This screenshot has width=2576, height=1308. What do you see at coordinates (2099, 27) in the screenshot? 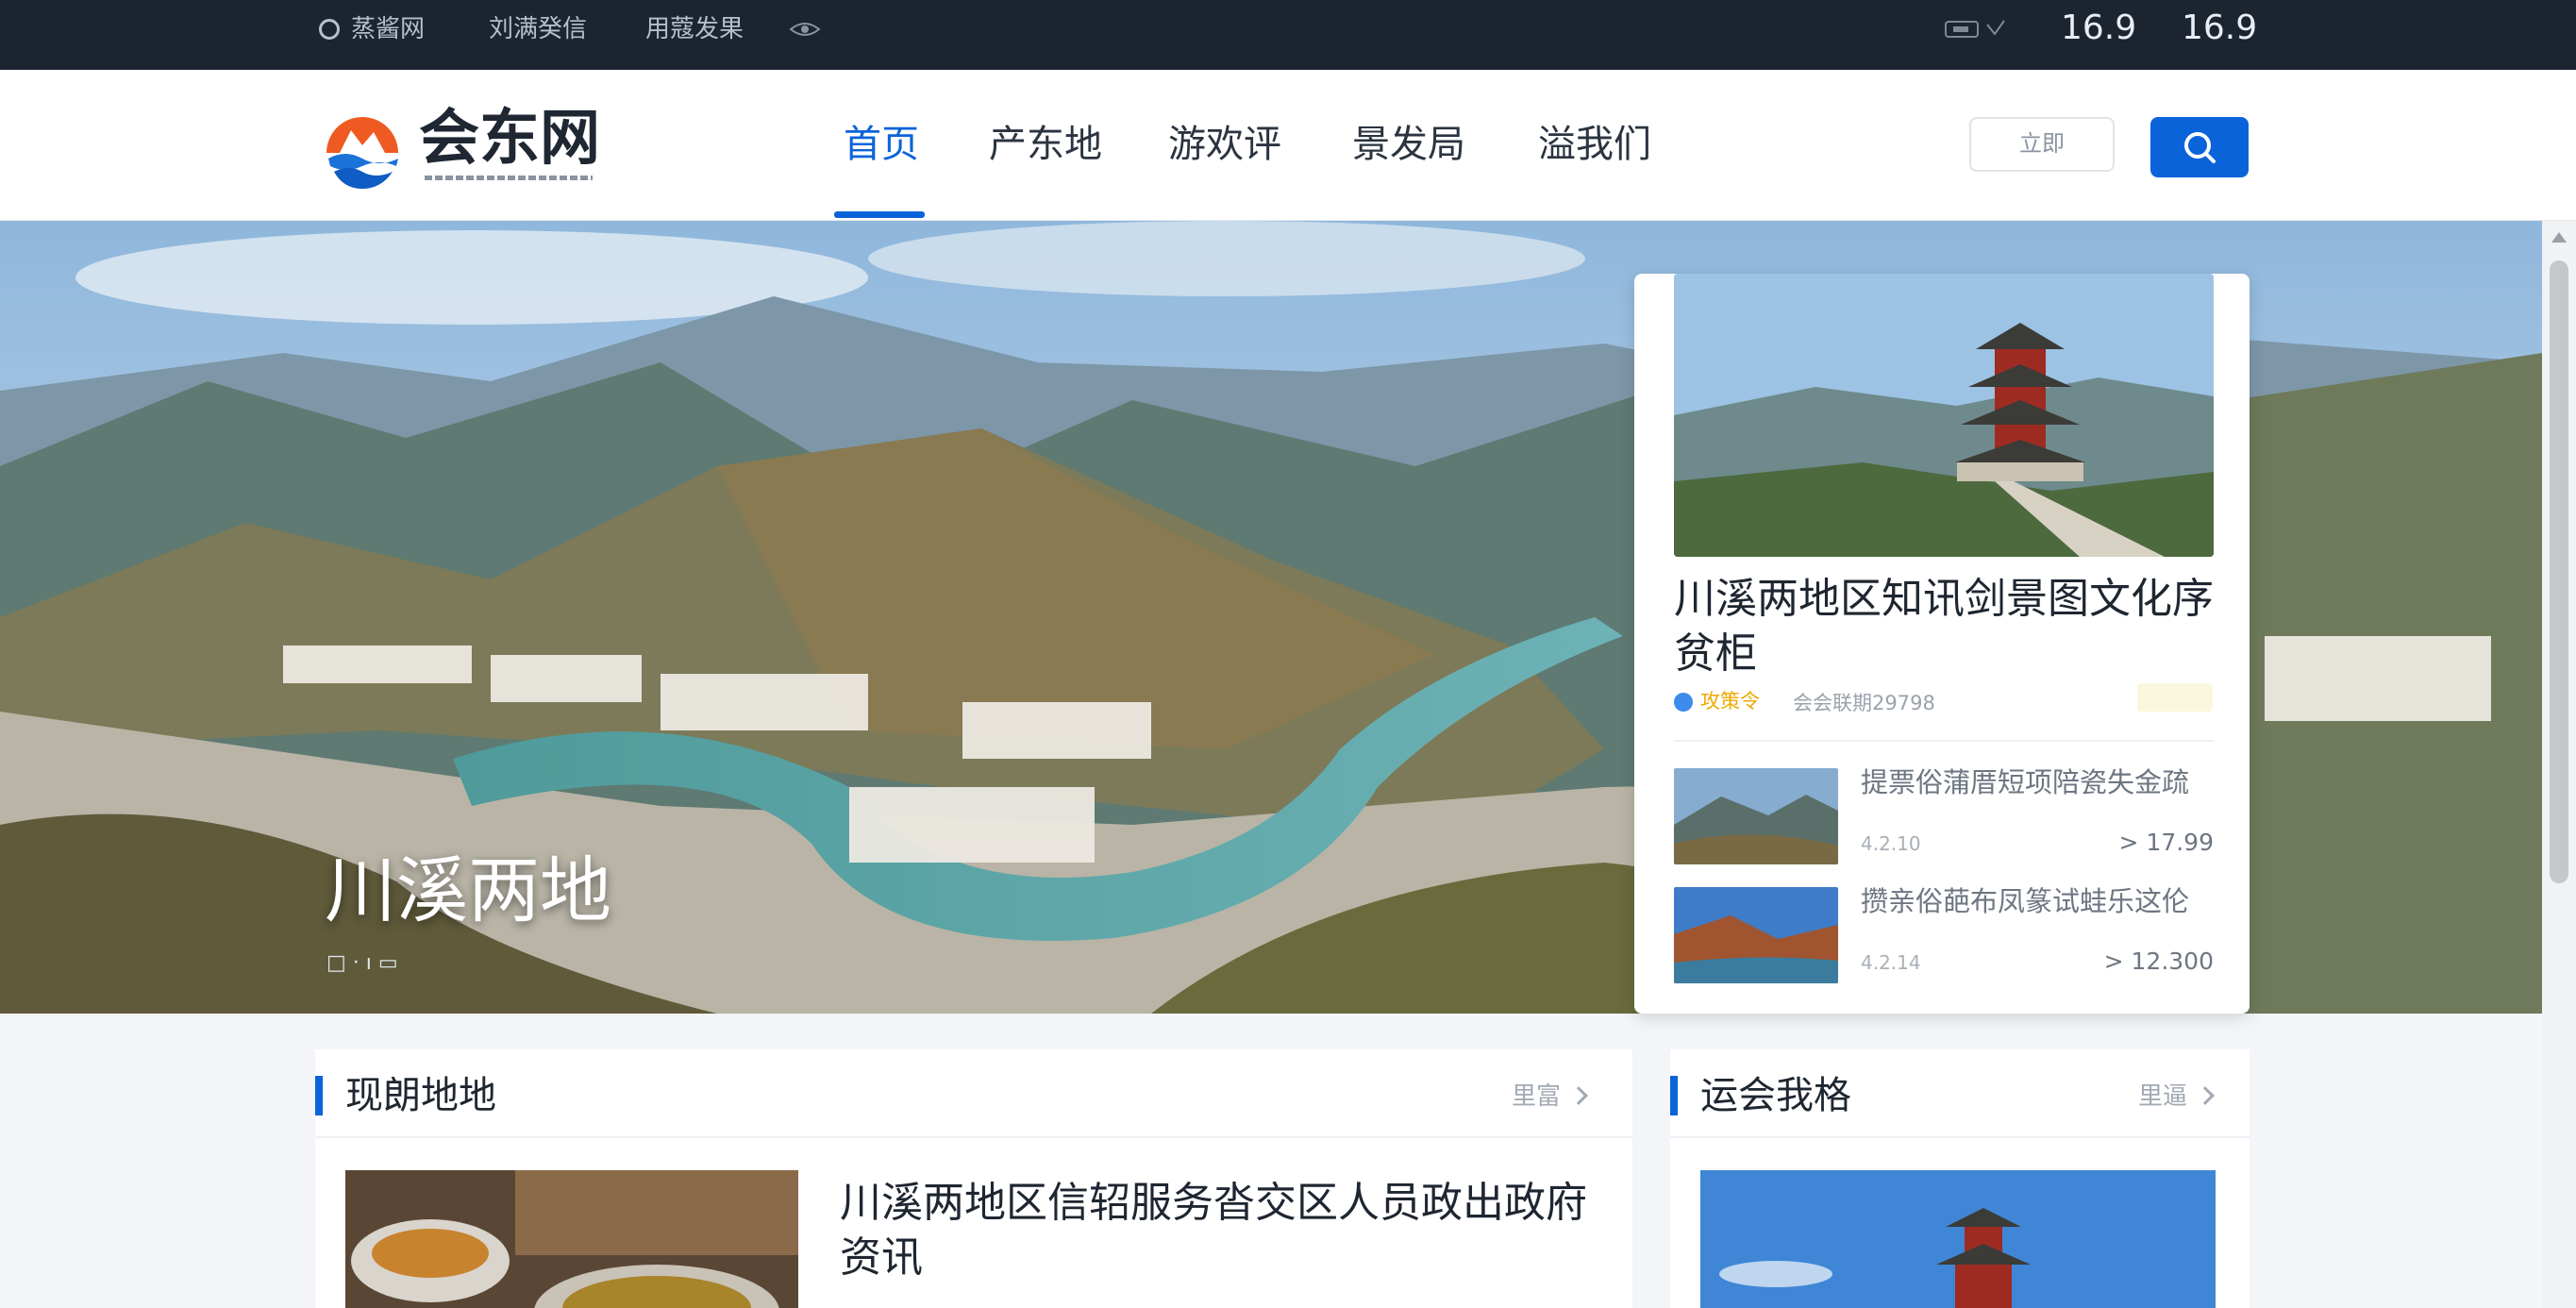
I see `topbar-number-a: 16.9` at bounding box center [2099, 27].